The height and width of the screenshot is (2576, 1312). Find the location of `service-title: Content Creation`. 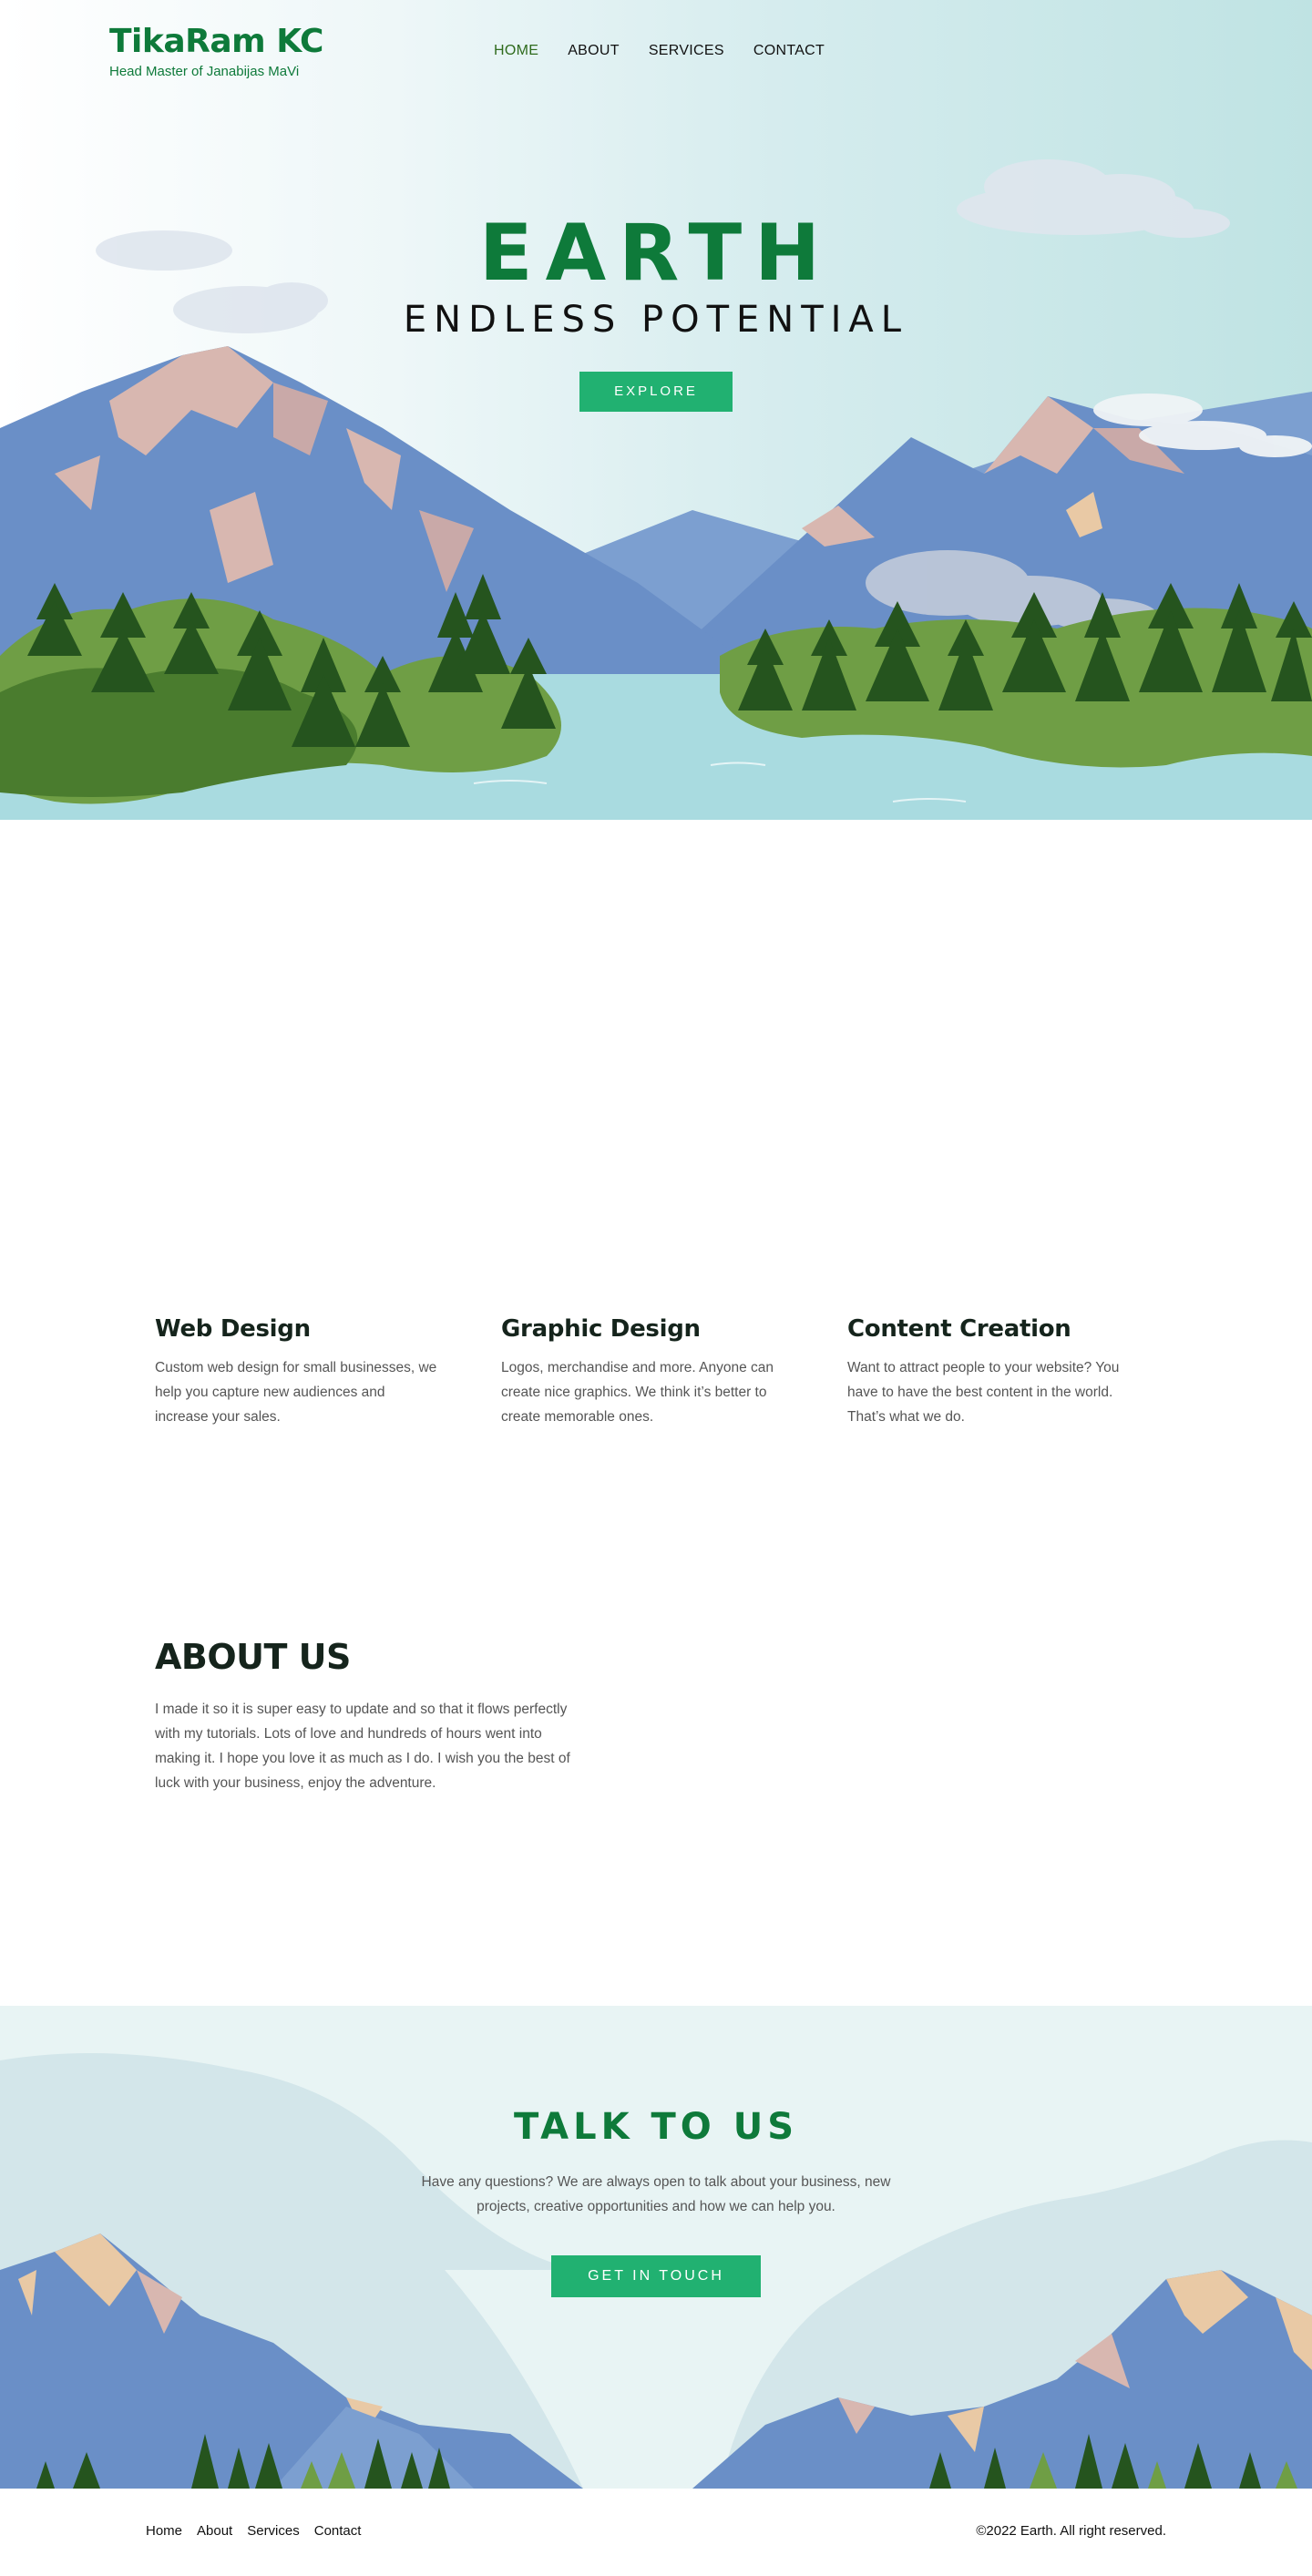

service-title: Content Creation is located at coordinates (959, 1329).